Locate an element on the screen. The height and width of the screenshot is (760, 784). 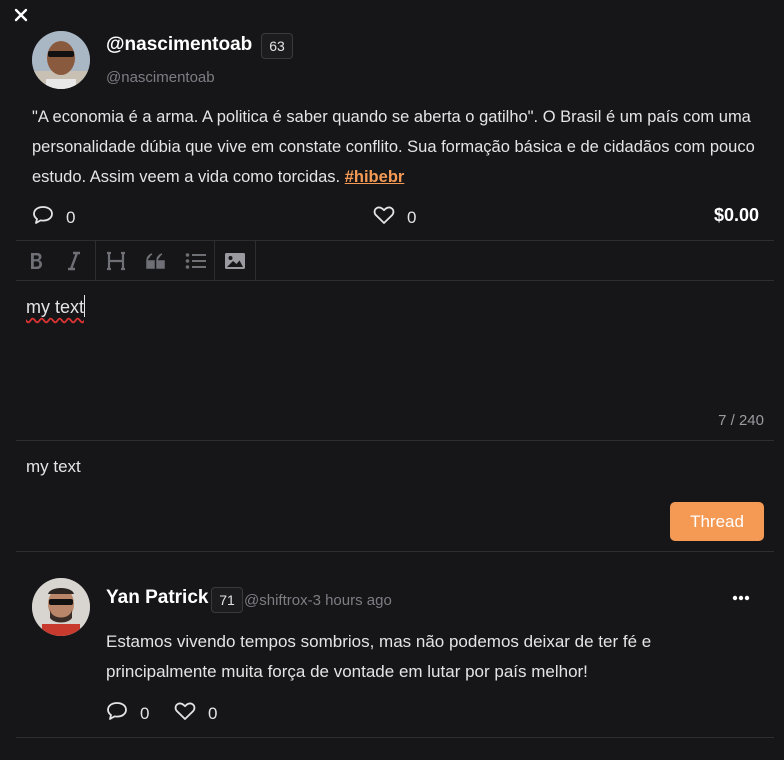
editor-toolbar is located at coordinates (395, 261).